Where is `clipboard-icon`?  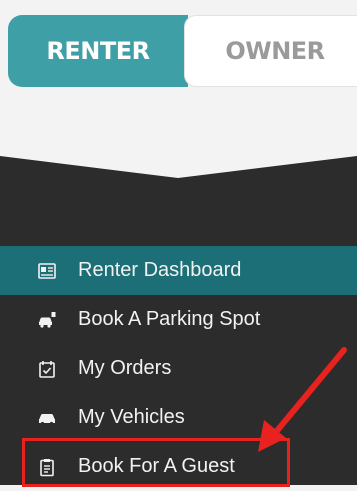 clipboard-icon is located at coordinates (47, 467).